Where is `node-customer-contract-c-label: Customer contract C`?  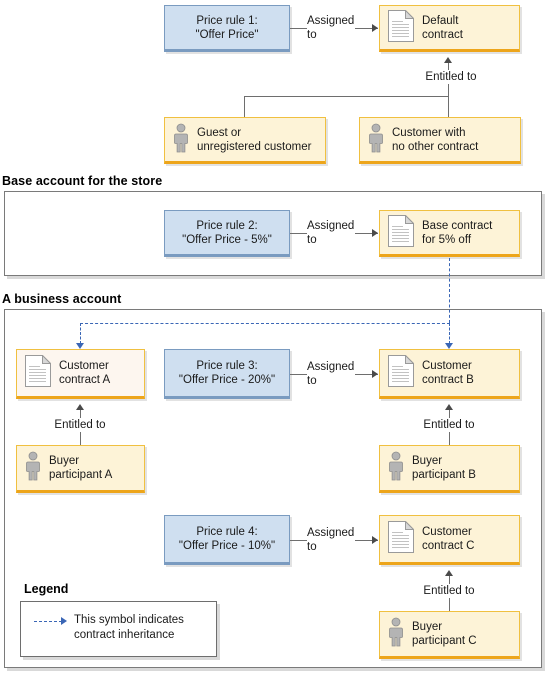
node-customer-contract-c-label: Customer contract C is located at coordinates (448, 539).